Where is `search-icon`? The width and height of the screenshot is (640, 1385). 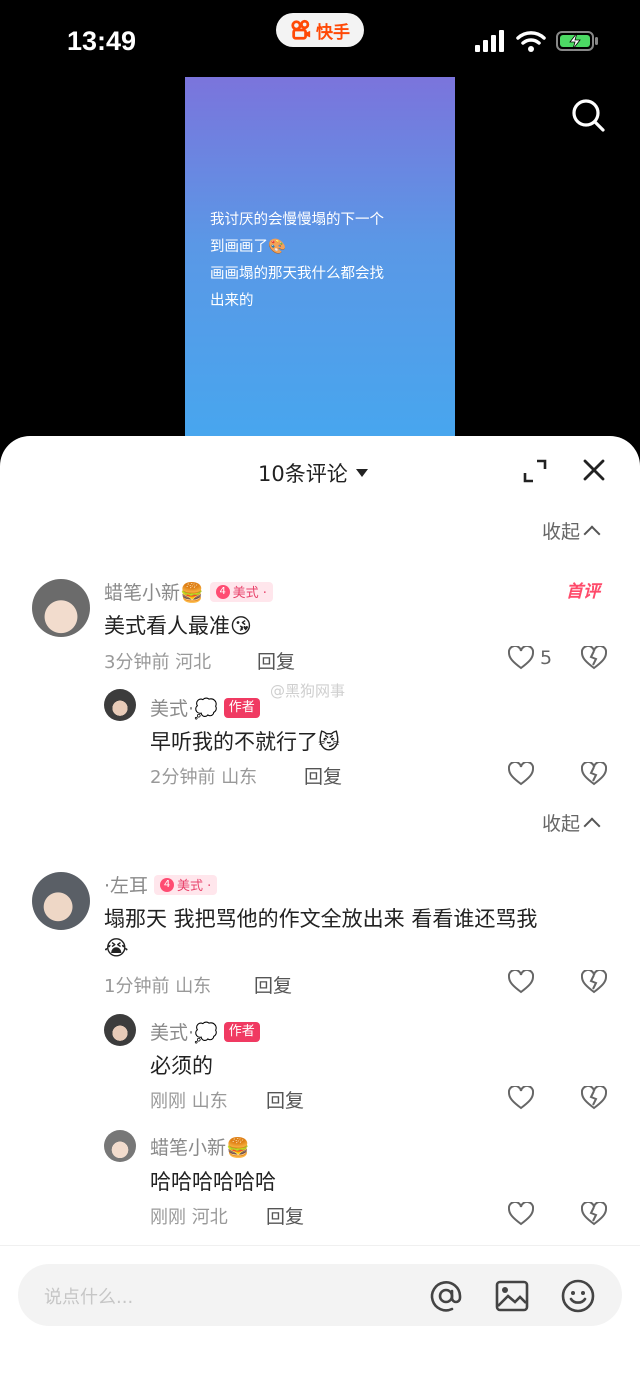
search-icon is located at coordinates (588, 115).